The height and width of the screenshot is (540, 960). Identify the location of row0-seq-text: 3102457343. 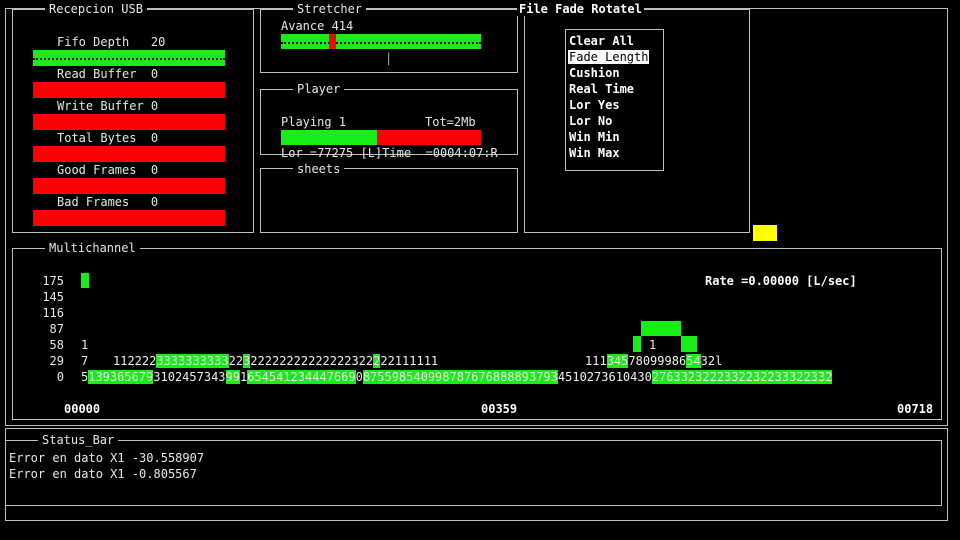
(189, 377).